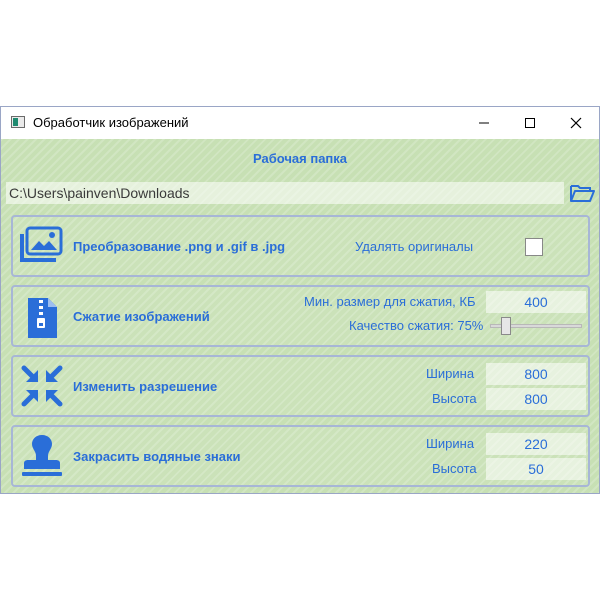 This screenshot has width=600, height=600. What do you see at coordinates (285, 193) in the screenshot?
I see `folder-path-input` at bounding box center [285, 193].